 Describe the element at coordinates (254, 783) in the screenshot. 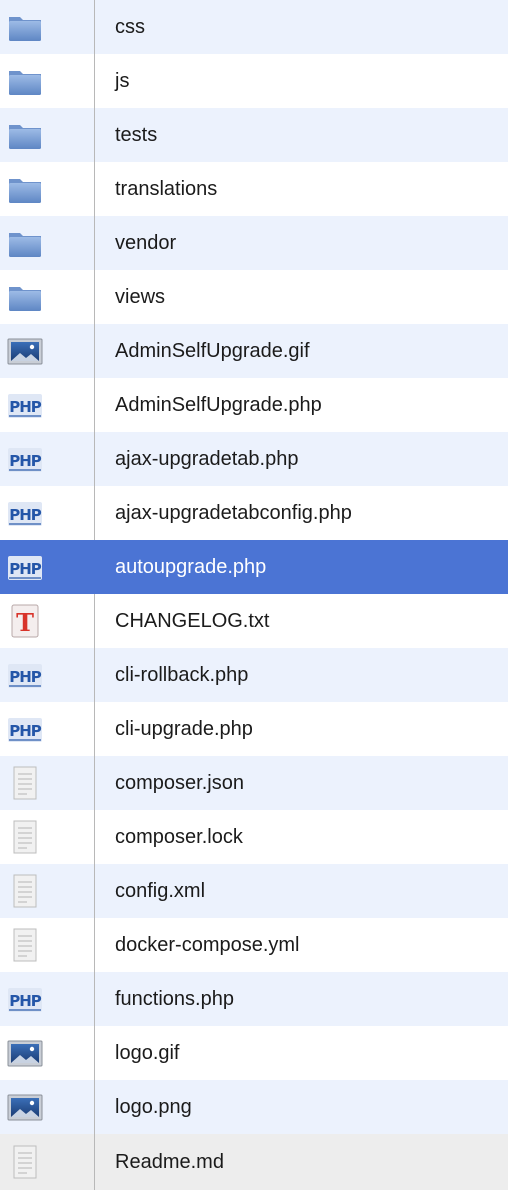

I see `file-row: composer.json` at that location.